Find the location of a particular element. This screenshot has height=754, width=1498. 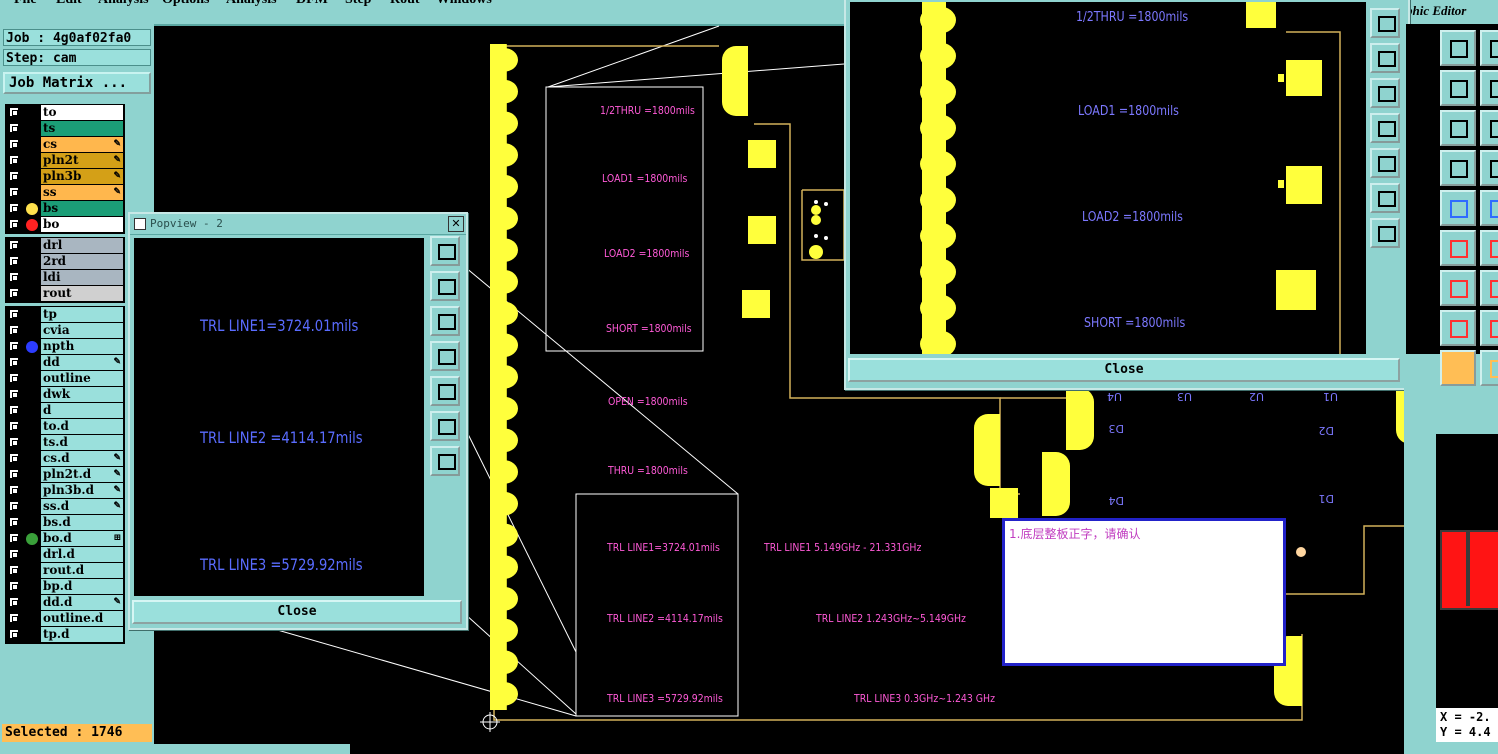

layer-name: ss.d ✎ is located at coordinates (82, 506).